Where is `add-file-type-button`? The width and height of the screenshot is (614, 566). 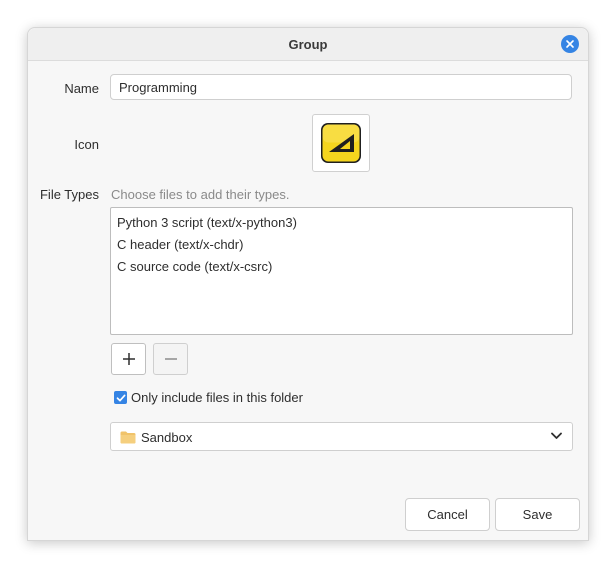
add-file-type-button is located at coordinates (128, 359).